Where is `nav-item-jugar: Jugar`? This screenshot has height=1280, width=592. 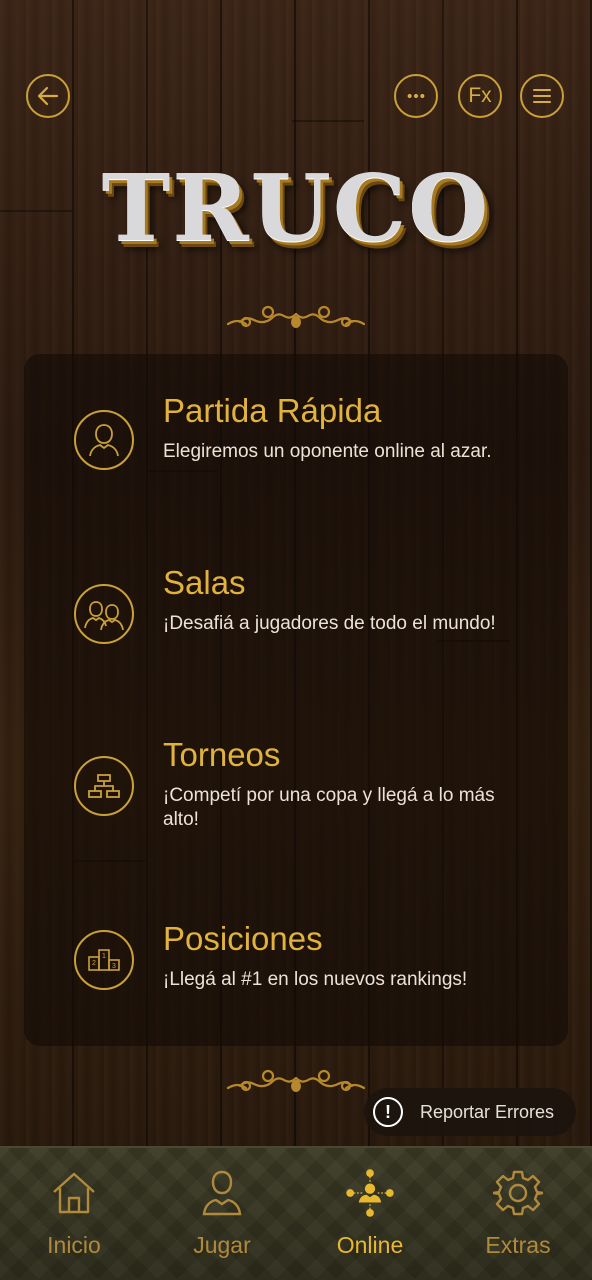 nav-item-jugar: Jugar is located at coordinates (222, 1214).